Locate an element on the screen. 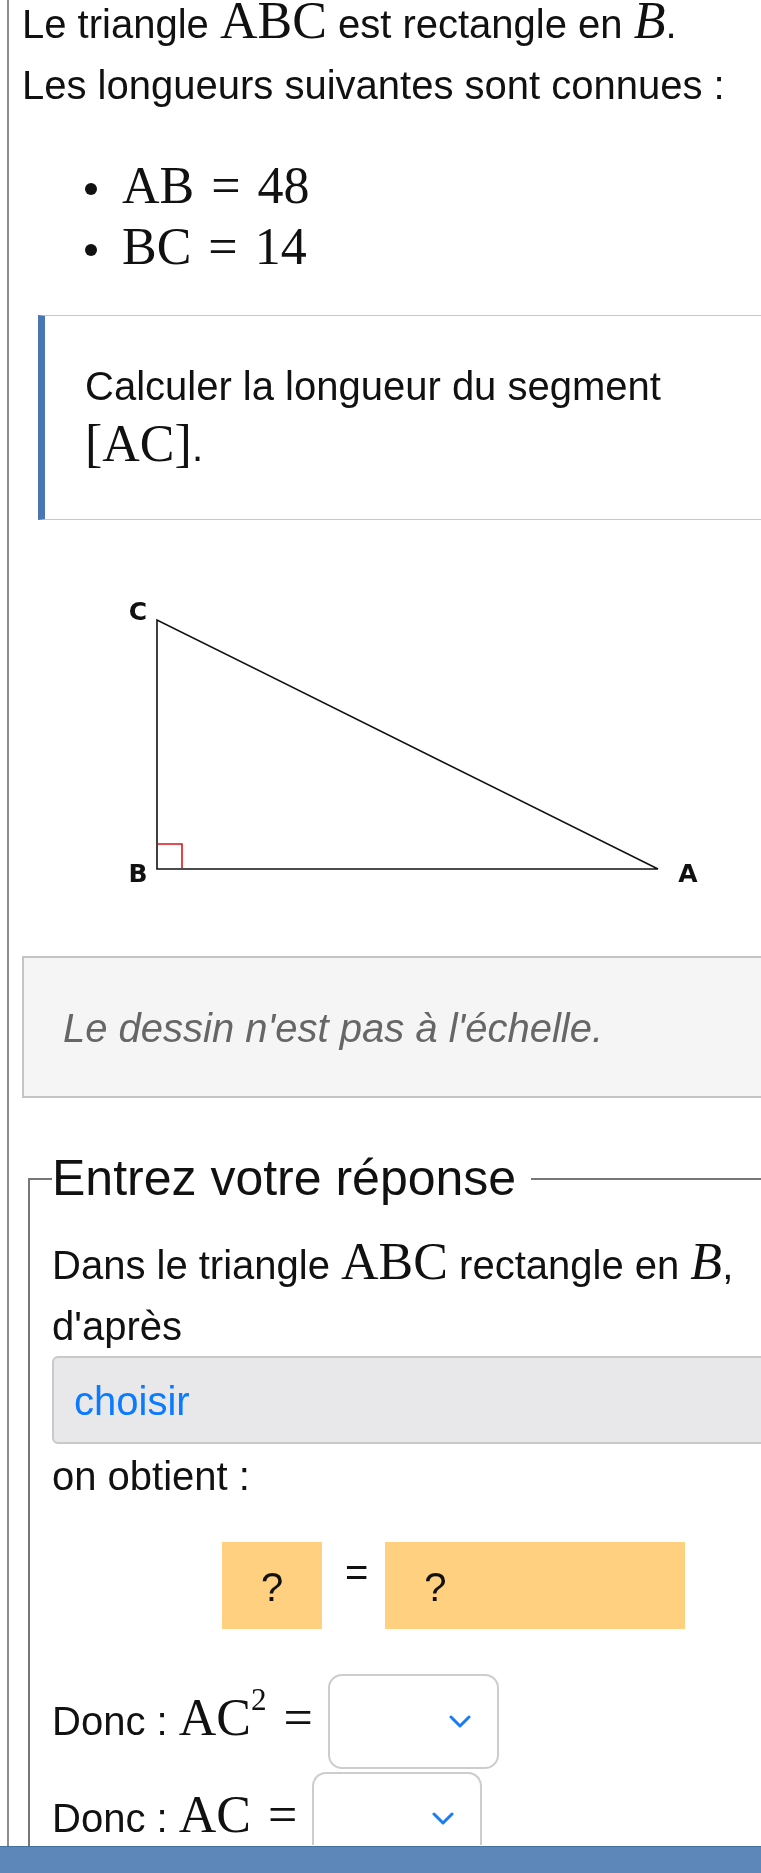 This screenshot has width=761, height=1873. vertex-label: C is located at coordinates (138, 611).